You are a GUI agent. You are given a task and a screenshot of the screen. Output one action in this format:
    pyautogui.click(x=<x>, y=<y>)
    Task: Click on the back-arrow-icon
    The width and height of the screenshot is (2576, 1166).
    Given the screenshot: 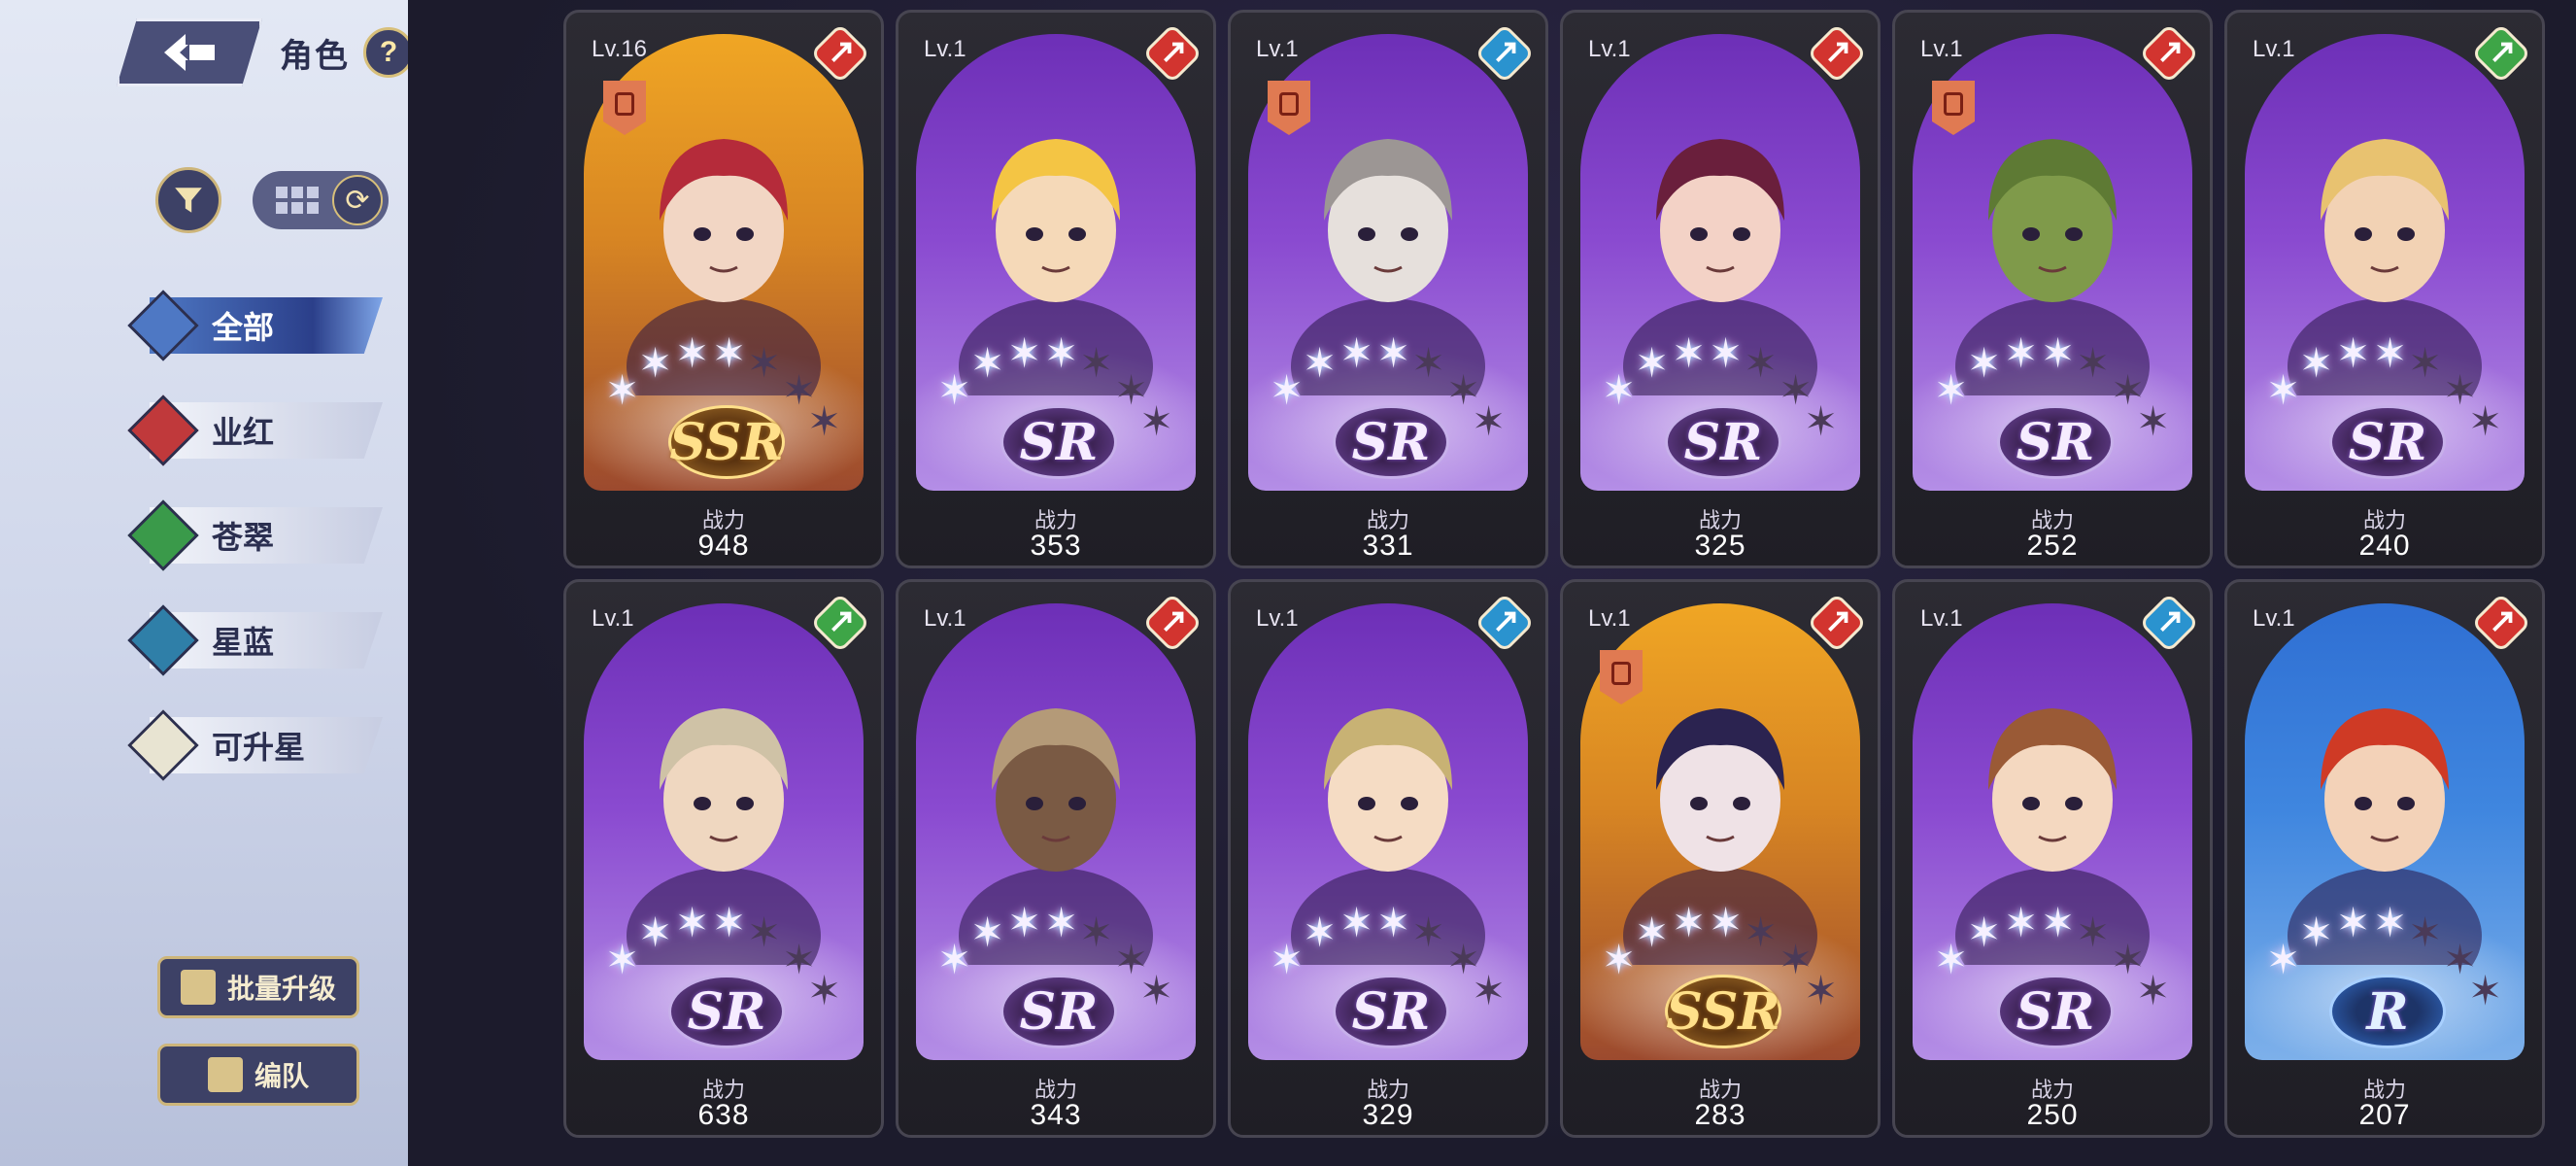 What is the action you would take?
    pyautogui.click(x=189, y=52)
    